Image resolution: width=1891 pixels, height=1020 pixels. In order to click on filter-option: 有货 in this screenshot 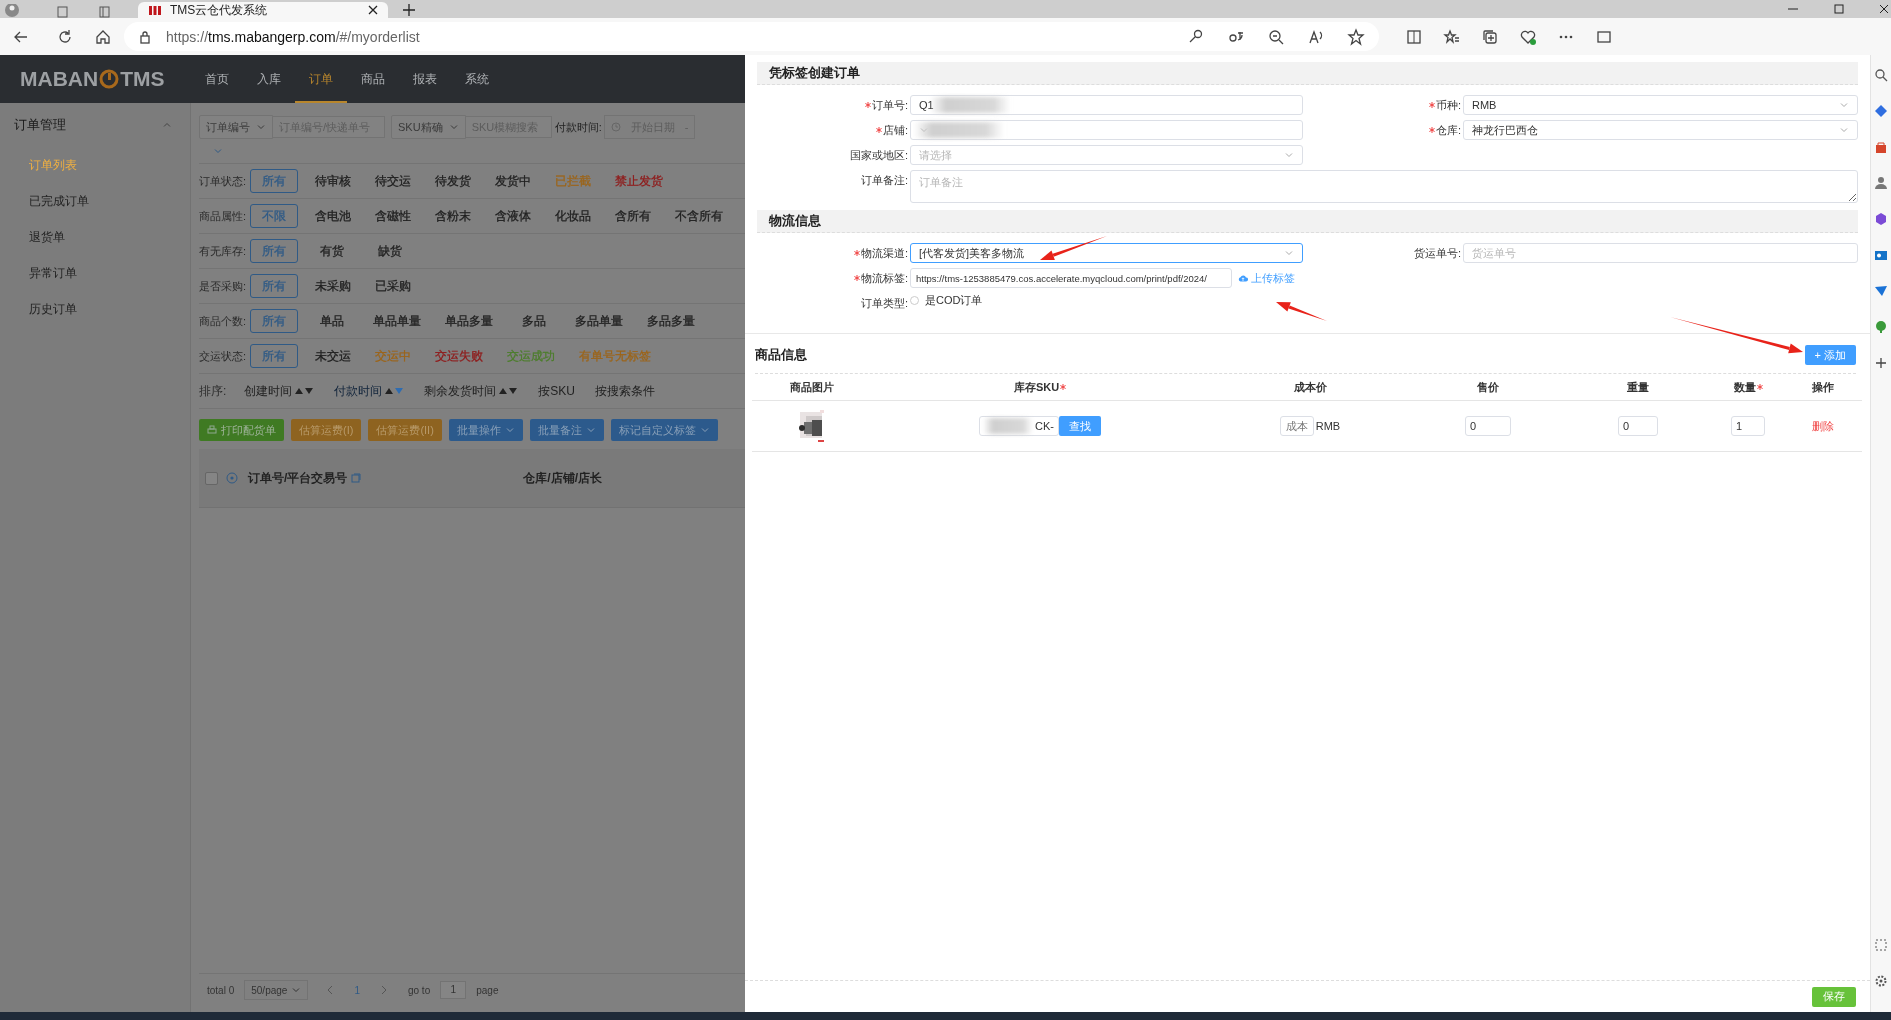, I will do `click(332, 251)`.